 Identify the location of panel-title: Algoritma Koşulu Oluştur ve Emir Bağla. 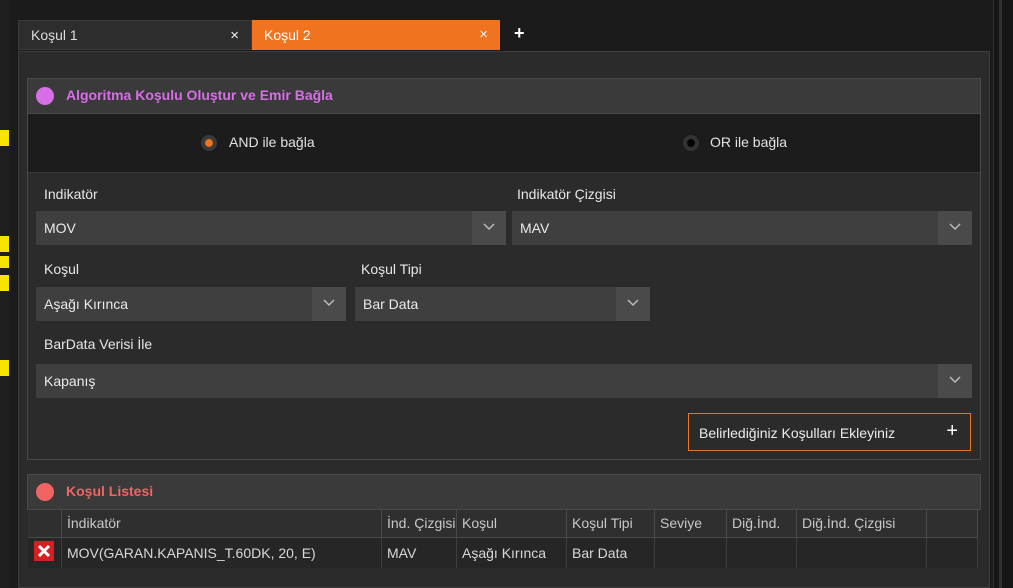
(199, 95).